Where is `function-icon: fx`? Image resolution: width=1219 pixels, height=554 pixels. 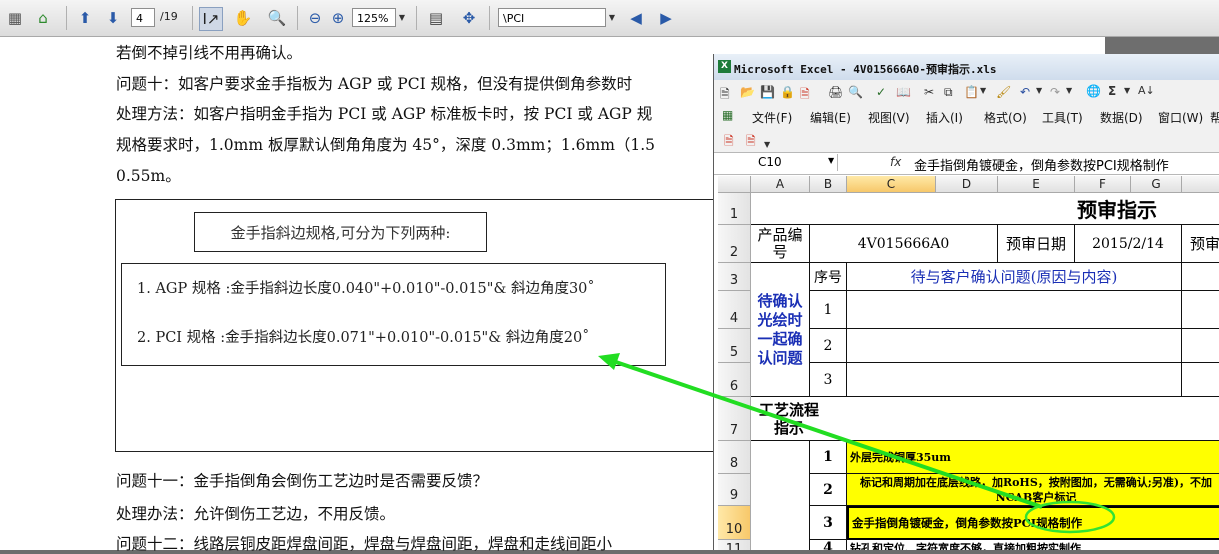 function-icon: fx is located at coordinates (895, 162).